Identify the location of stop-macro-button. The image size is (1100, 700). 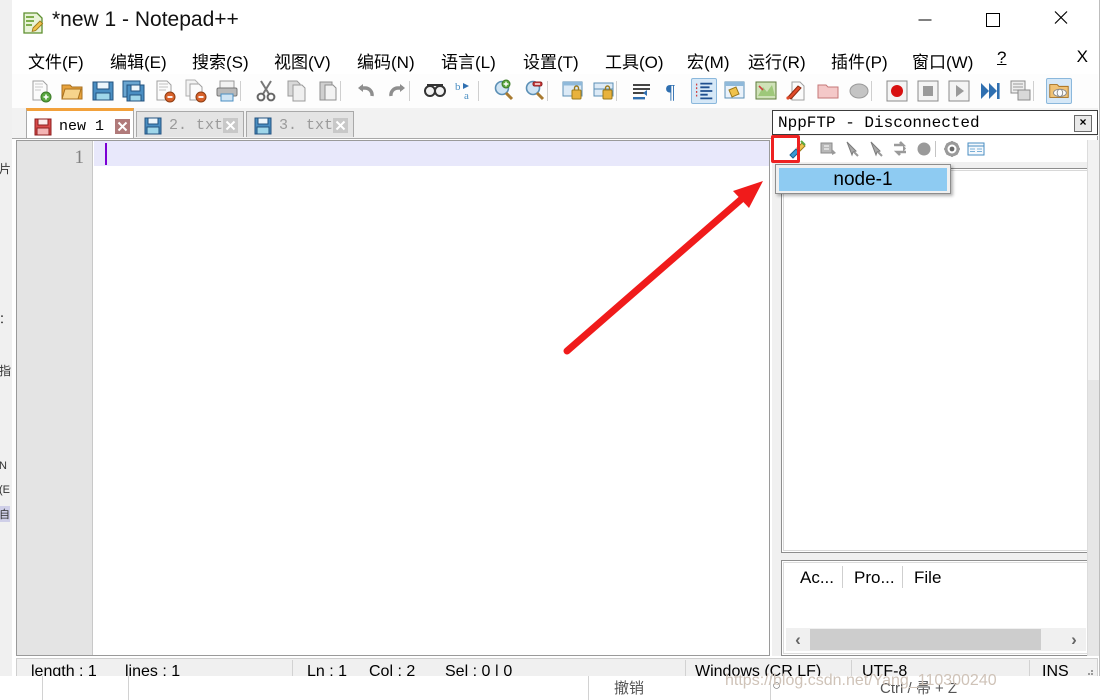
(928, 91).